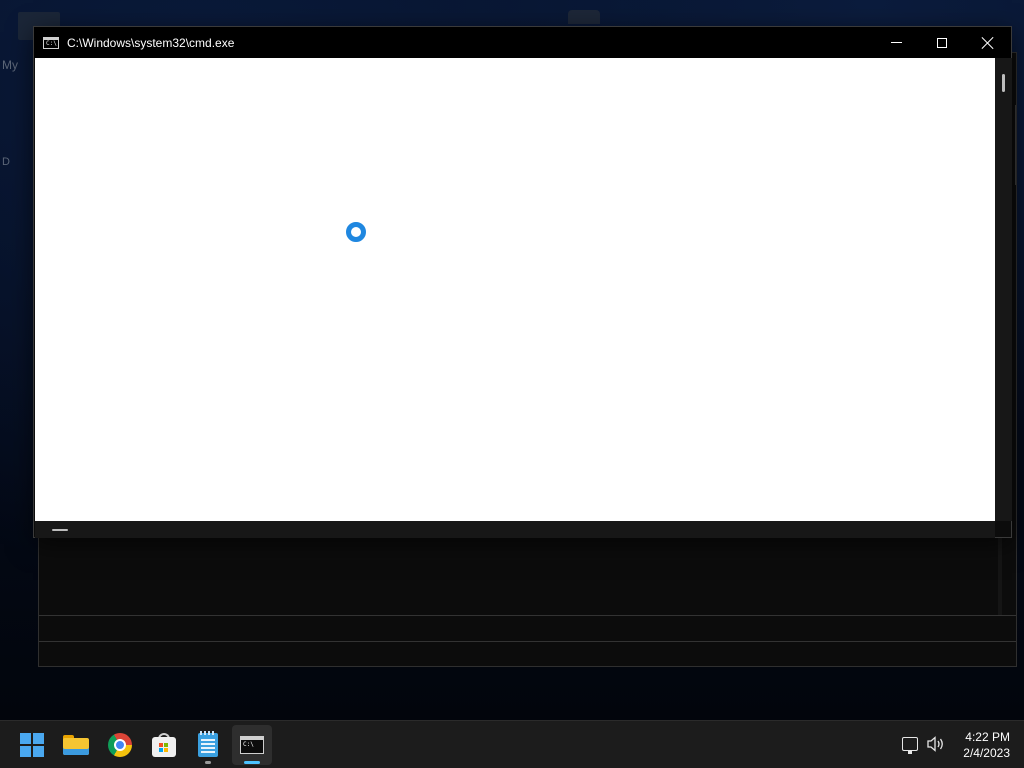 Image resolution: width=1024 pixels, height=768 pixels. What do you see at coordinates (6, 162) in the screenshot?
I see `desktop-shortcut-label: D` at bounding box center [6, 162].